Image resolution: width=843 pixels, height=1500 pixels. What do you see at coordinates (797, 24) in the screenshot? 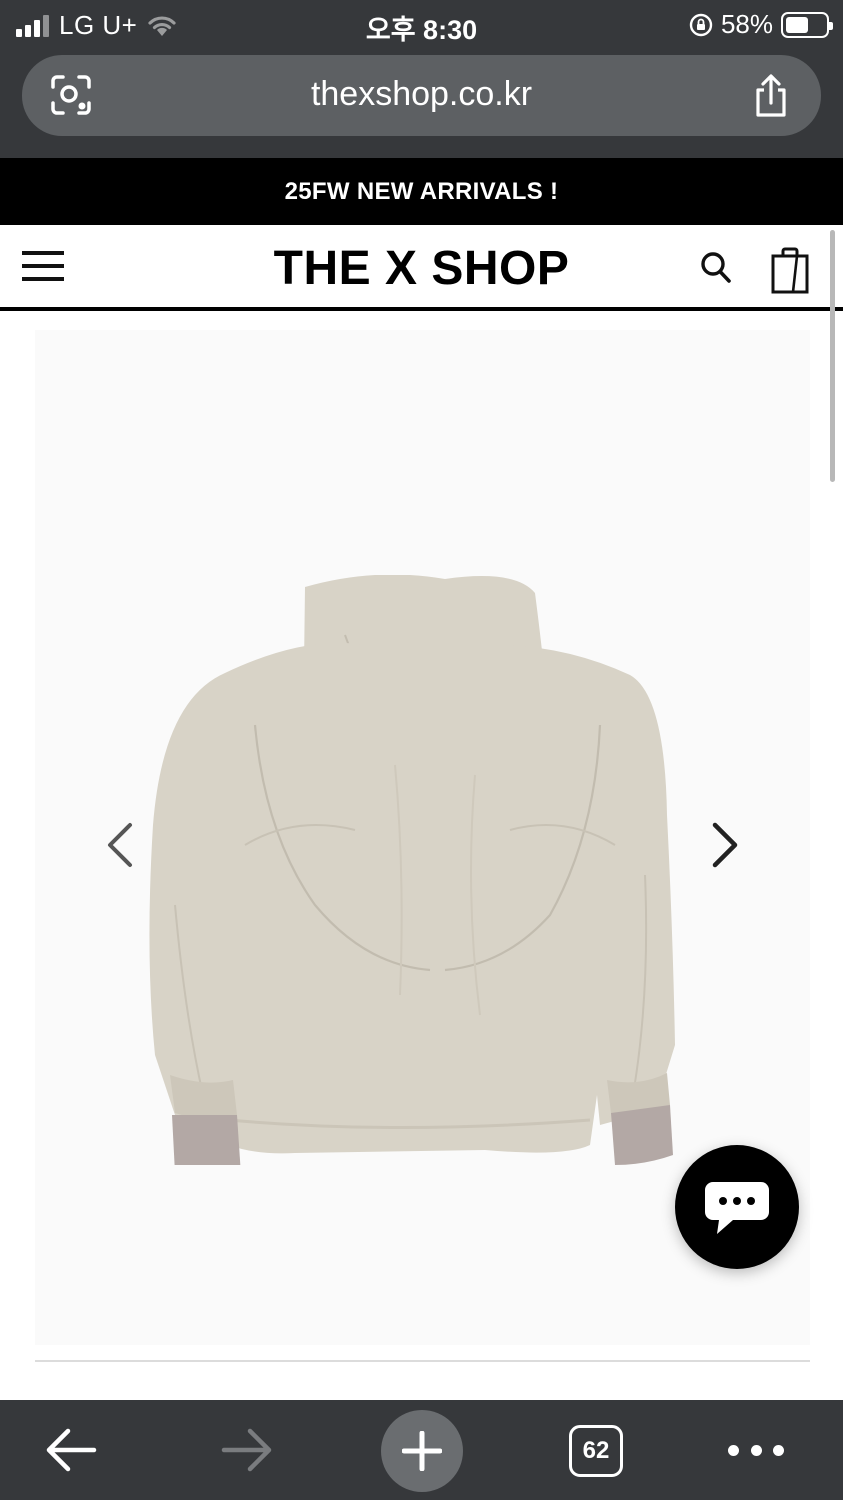
I see `battery-fill` at bounding box center [797, 24].